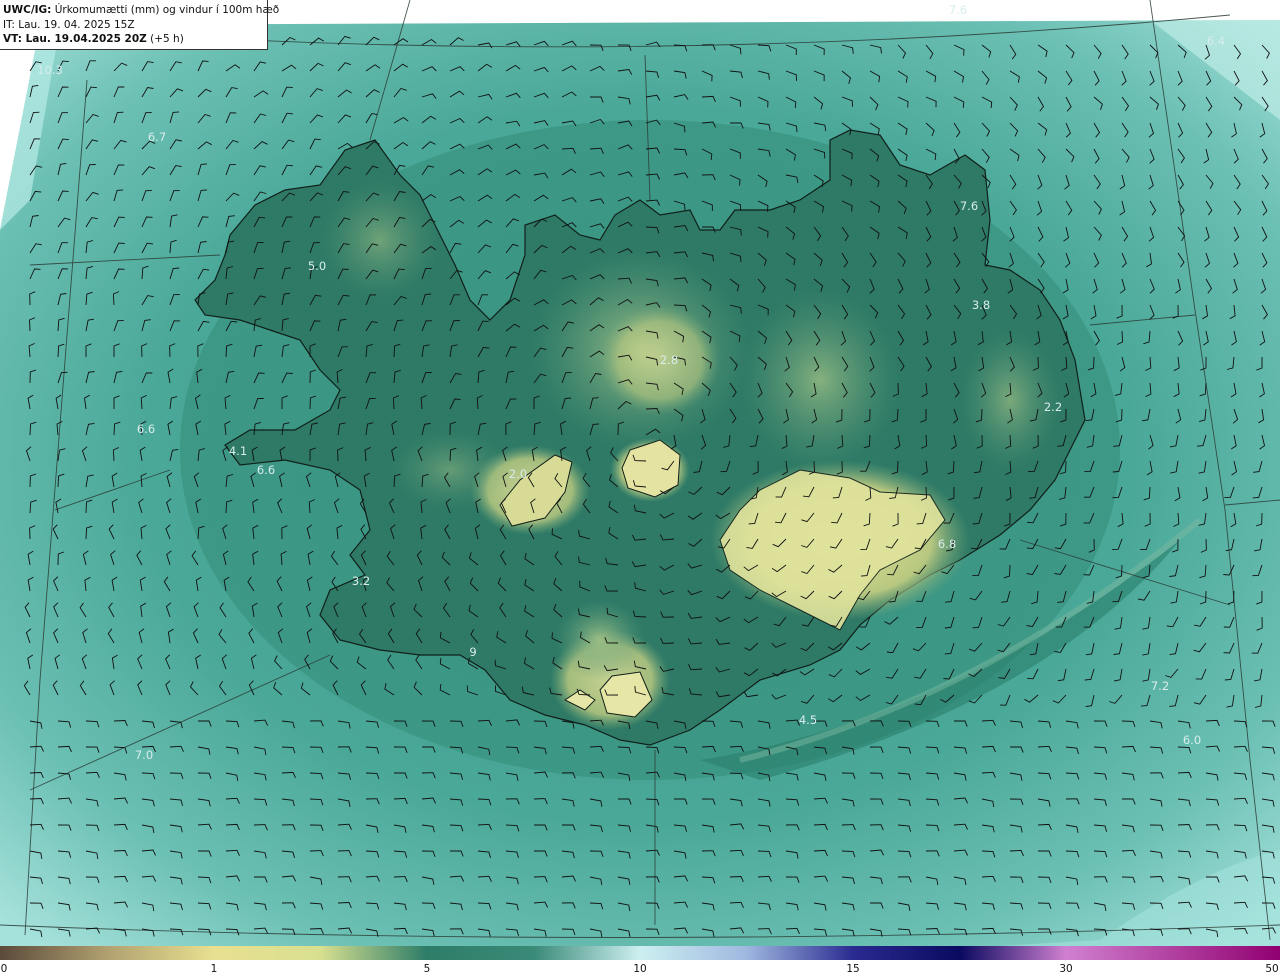 This screenshot has width=1280, height=978. I want to click on precip-value-label: 5.0, so click(317, 266).